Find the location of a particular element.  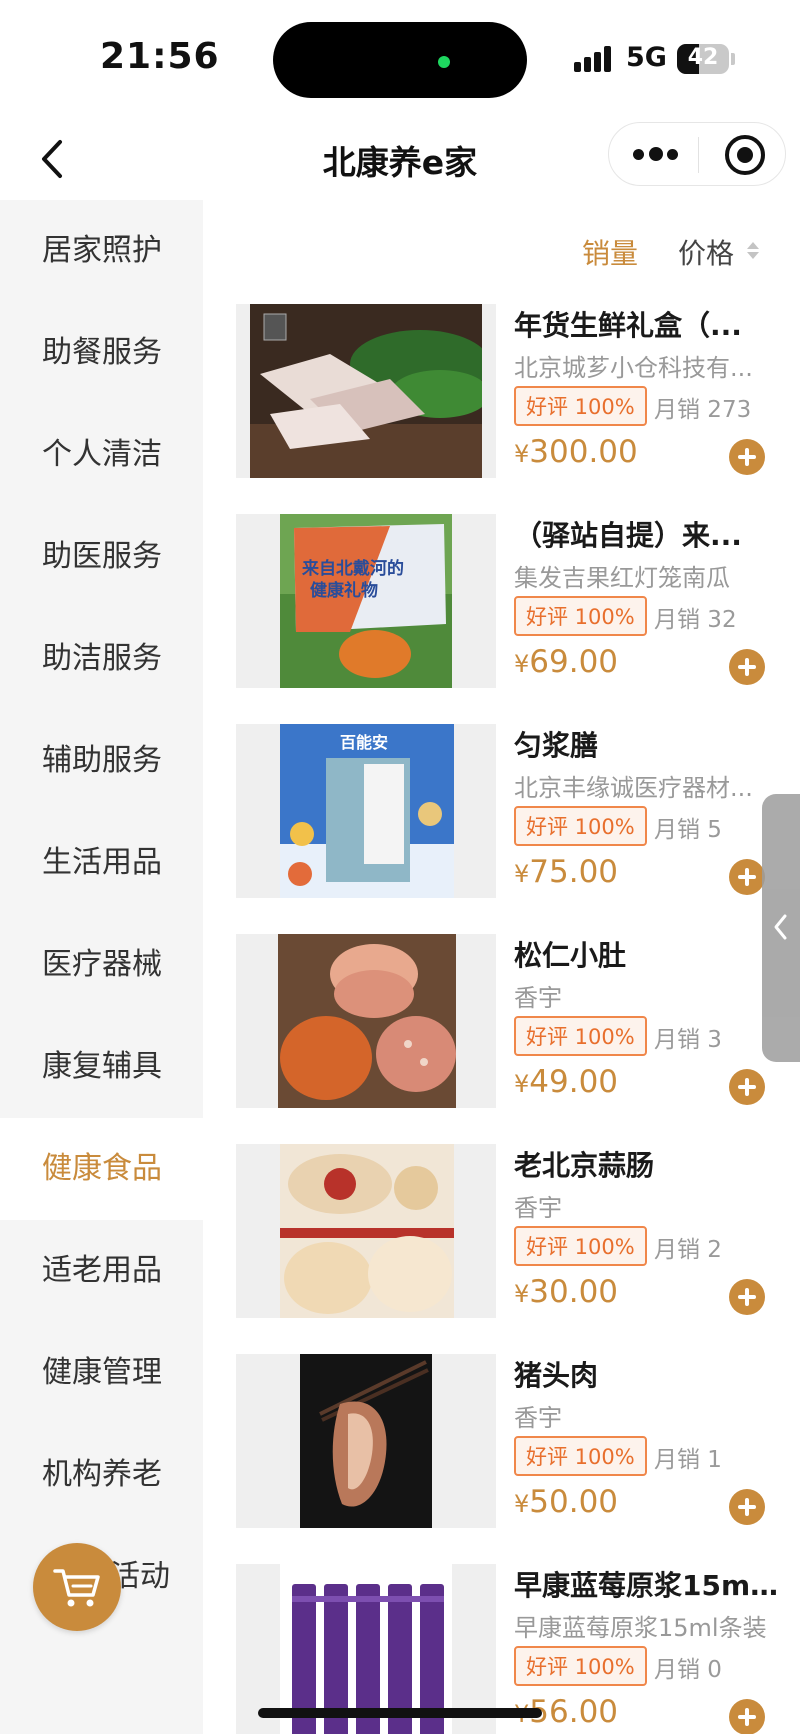

sidebar-item-elderly-goods: 适老用品 is located at coordinates (101, 1271).